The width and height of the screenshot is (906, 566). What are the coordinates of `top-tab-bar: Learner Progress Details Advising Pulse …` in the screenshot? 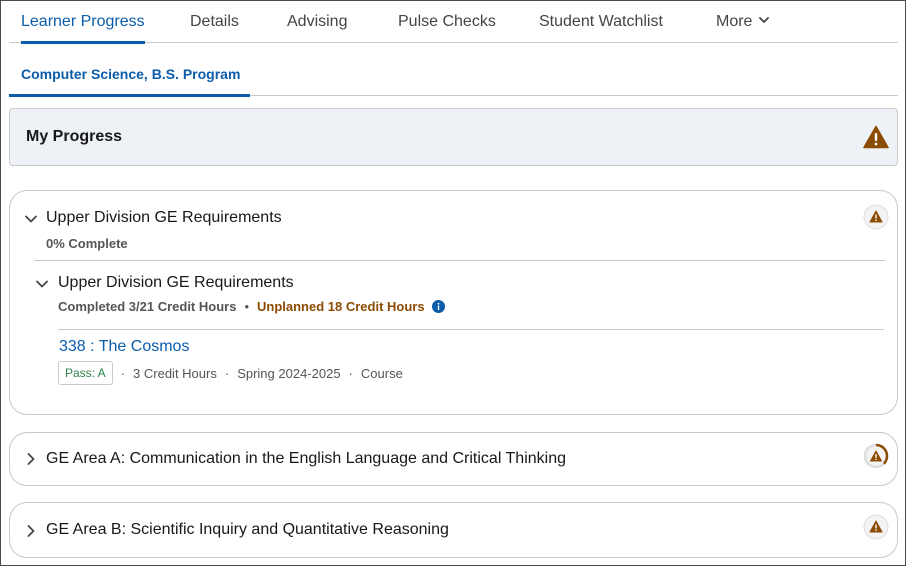 It's located at (453, 22).